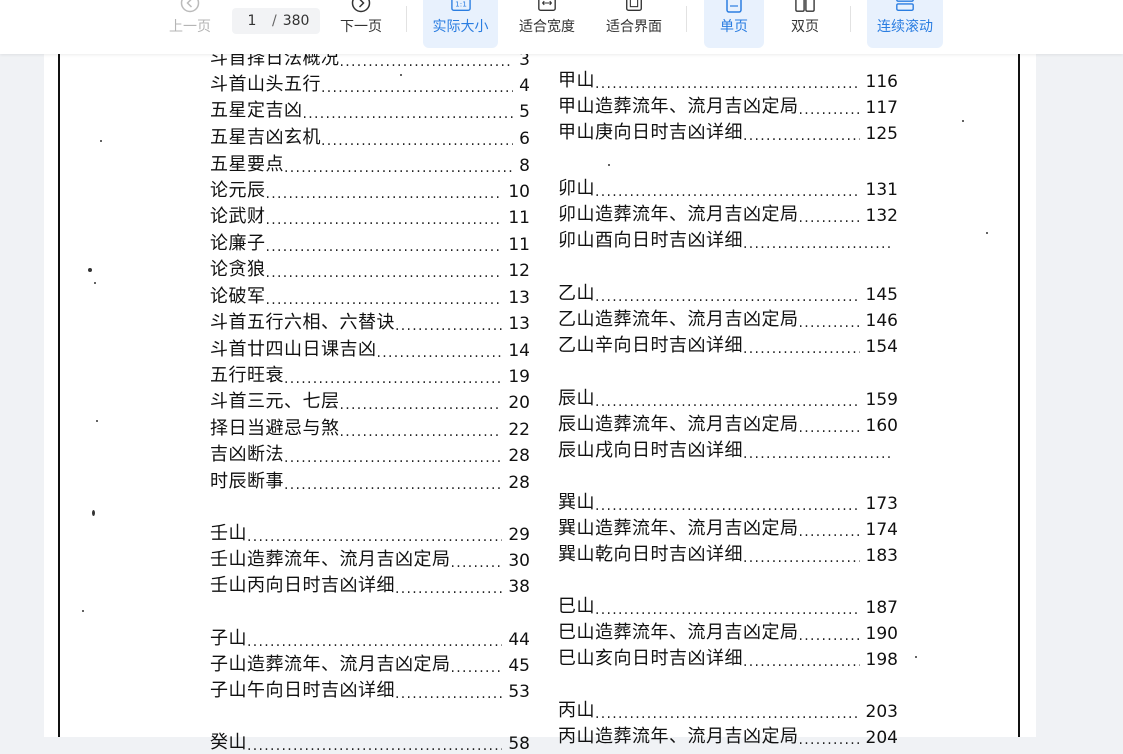  What do you see at coordinates (805, 24) in the screenshot?
I see `double-page-button: 双页` at bounding box center [805, 24].